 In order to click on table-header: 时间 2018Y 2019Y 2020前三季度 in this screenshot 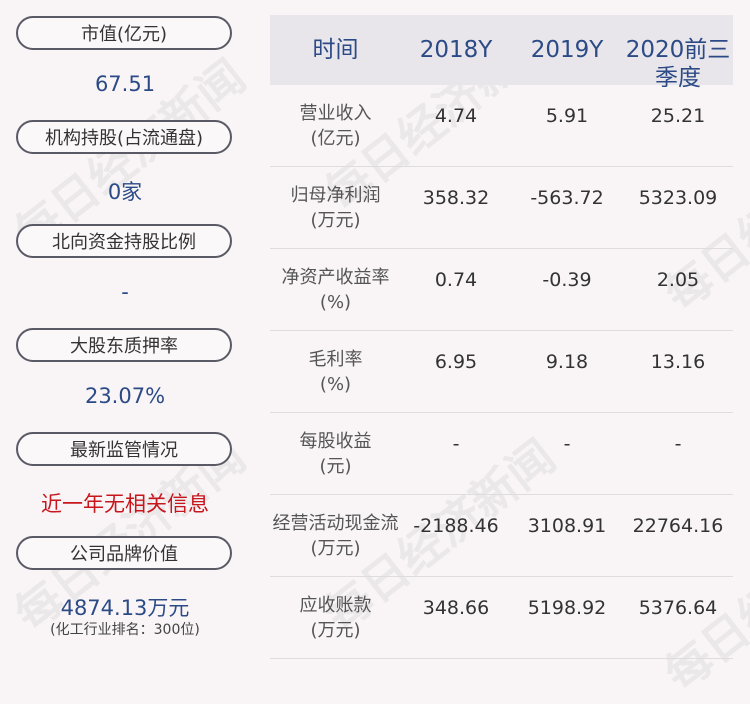, I will do `click(501, 53)`.